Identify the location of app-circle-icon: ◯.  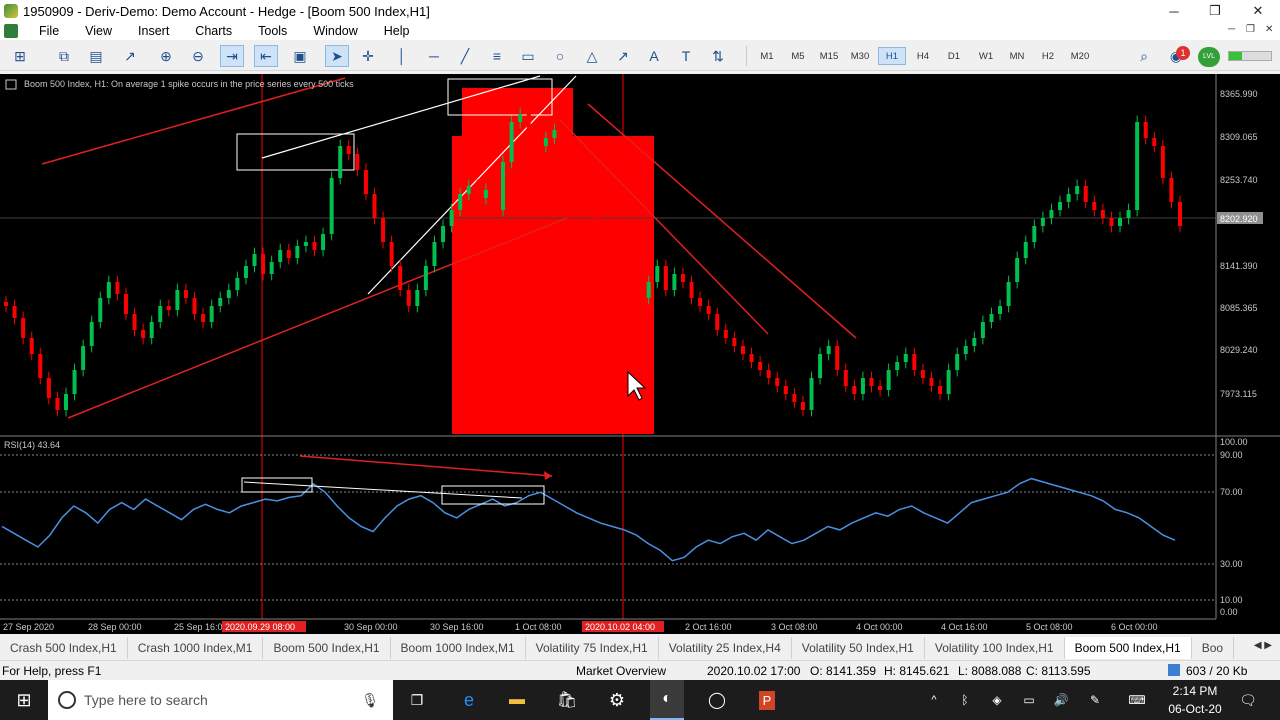
(717, 700).